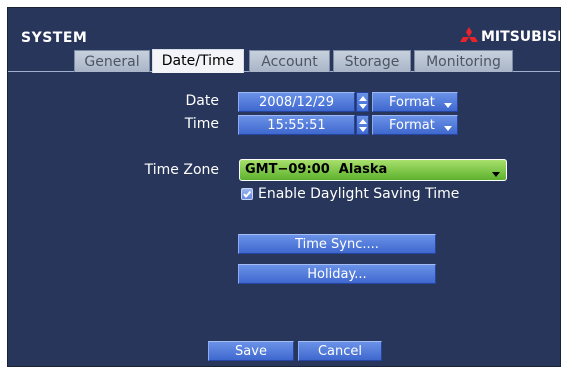 This screenshot has width=566, height=372. I want to click on checkmark-icon, so click(247, 194).